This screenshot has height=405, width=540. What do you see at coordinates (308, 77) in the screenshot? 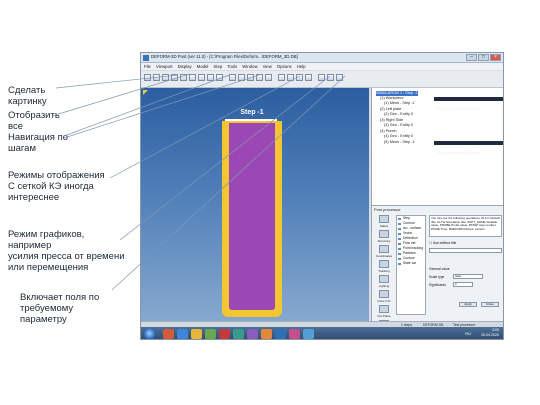
I see `toolbar-edges-icon` at bounding box center [308, 77].